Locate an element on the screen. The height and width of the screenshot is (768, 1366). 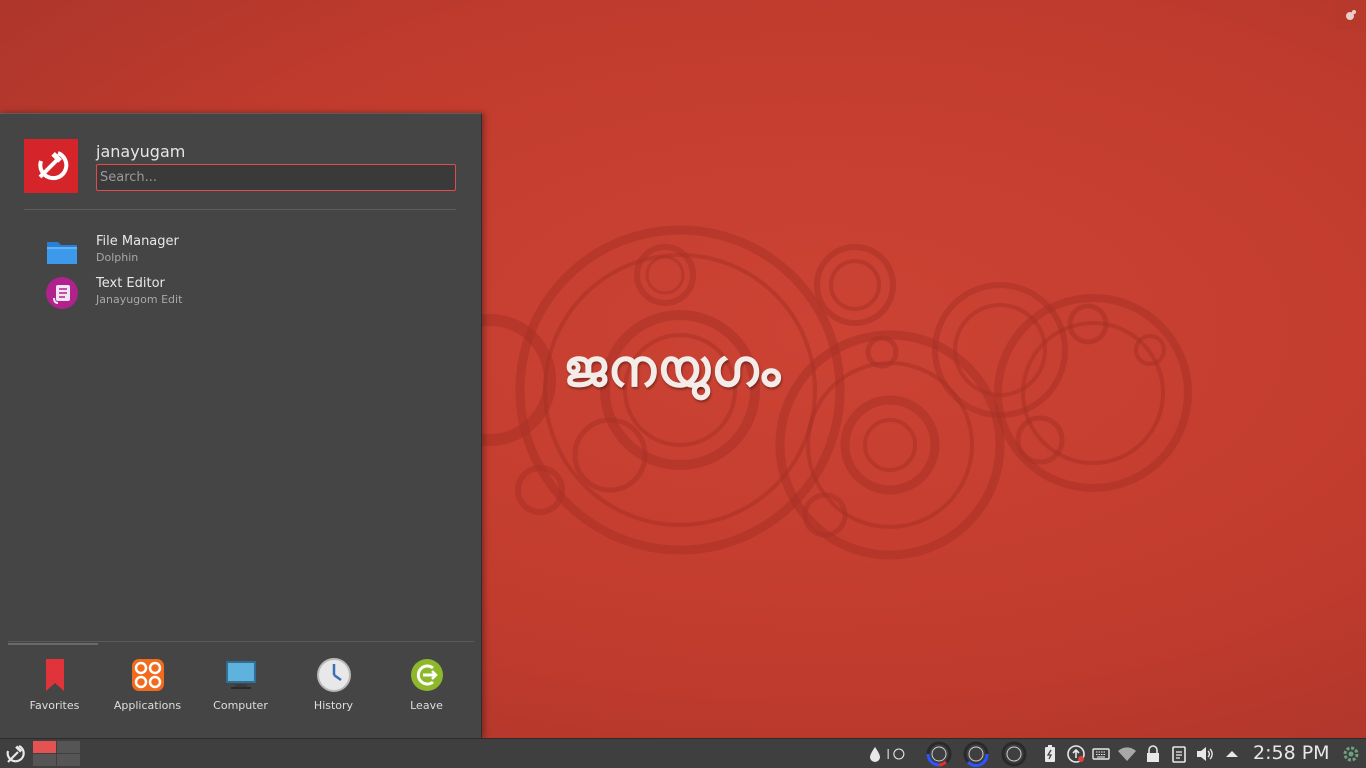
list-item-text-editor: Text Editor Janayugom Edit is located at coordinates (240, 295).